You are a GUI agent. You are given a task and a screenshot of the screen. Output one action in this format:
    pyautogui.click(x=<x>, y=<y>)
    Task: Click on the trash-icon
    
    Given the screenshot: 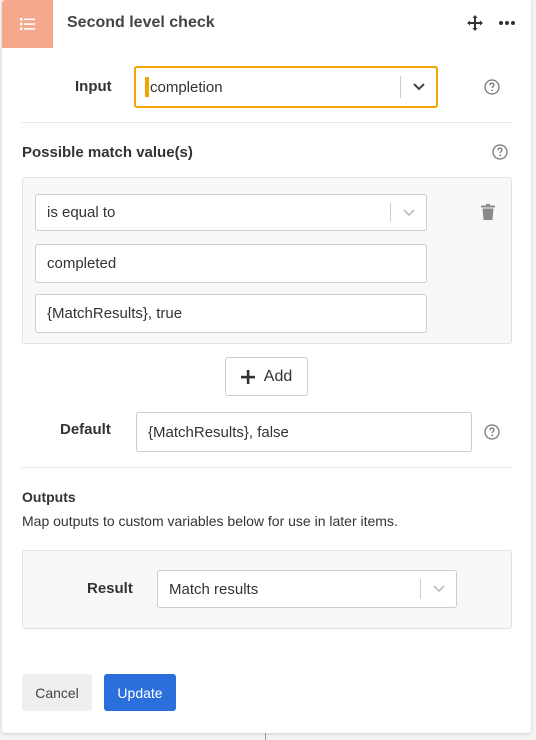 What is the action you would take?
    pyautogui.click(x=488, y=212)
    